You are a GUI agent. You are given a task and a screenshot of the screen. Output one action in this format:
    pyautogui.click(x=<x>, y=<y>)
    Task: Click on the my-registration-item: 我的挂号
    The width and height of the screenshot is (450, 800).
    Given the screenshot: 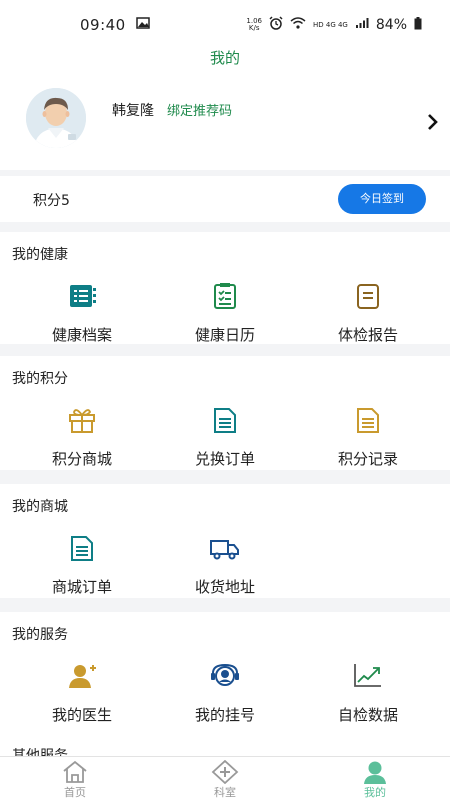 What is the action you would take?
    pyautogui.click(x=225, y=697)
    